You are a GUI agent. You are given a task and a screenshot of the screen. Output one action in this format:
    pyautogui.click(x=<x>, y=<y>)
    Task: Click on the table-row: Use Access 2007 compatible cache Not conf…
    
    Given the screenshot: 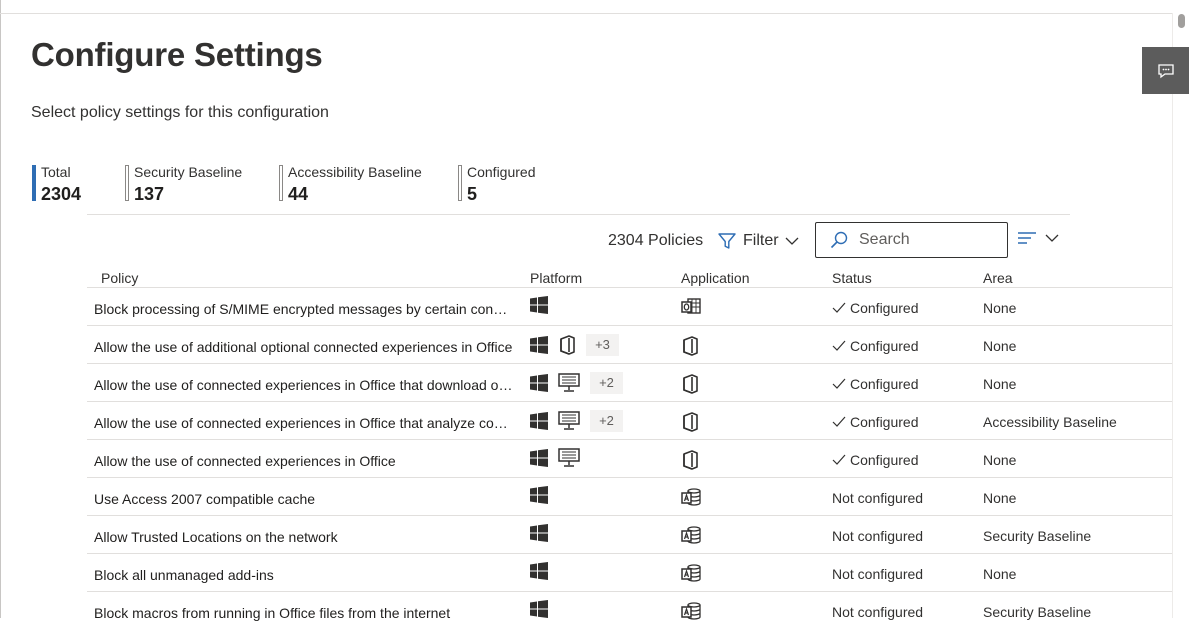 What is the action you would take?
    pyautogui.click(x=629, y=496)
    